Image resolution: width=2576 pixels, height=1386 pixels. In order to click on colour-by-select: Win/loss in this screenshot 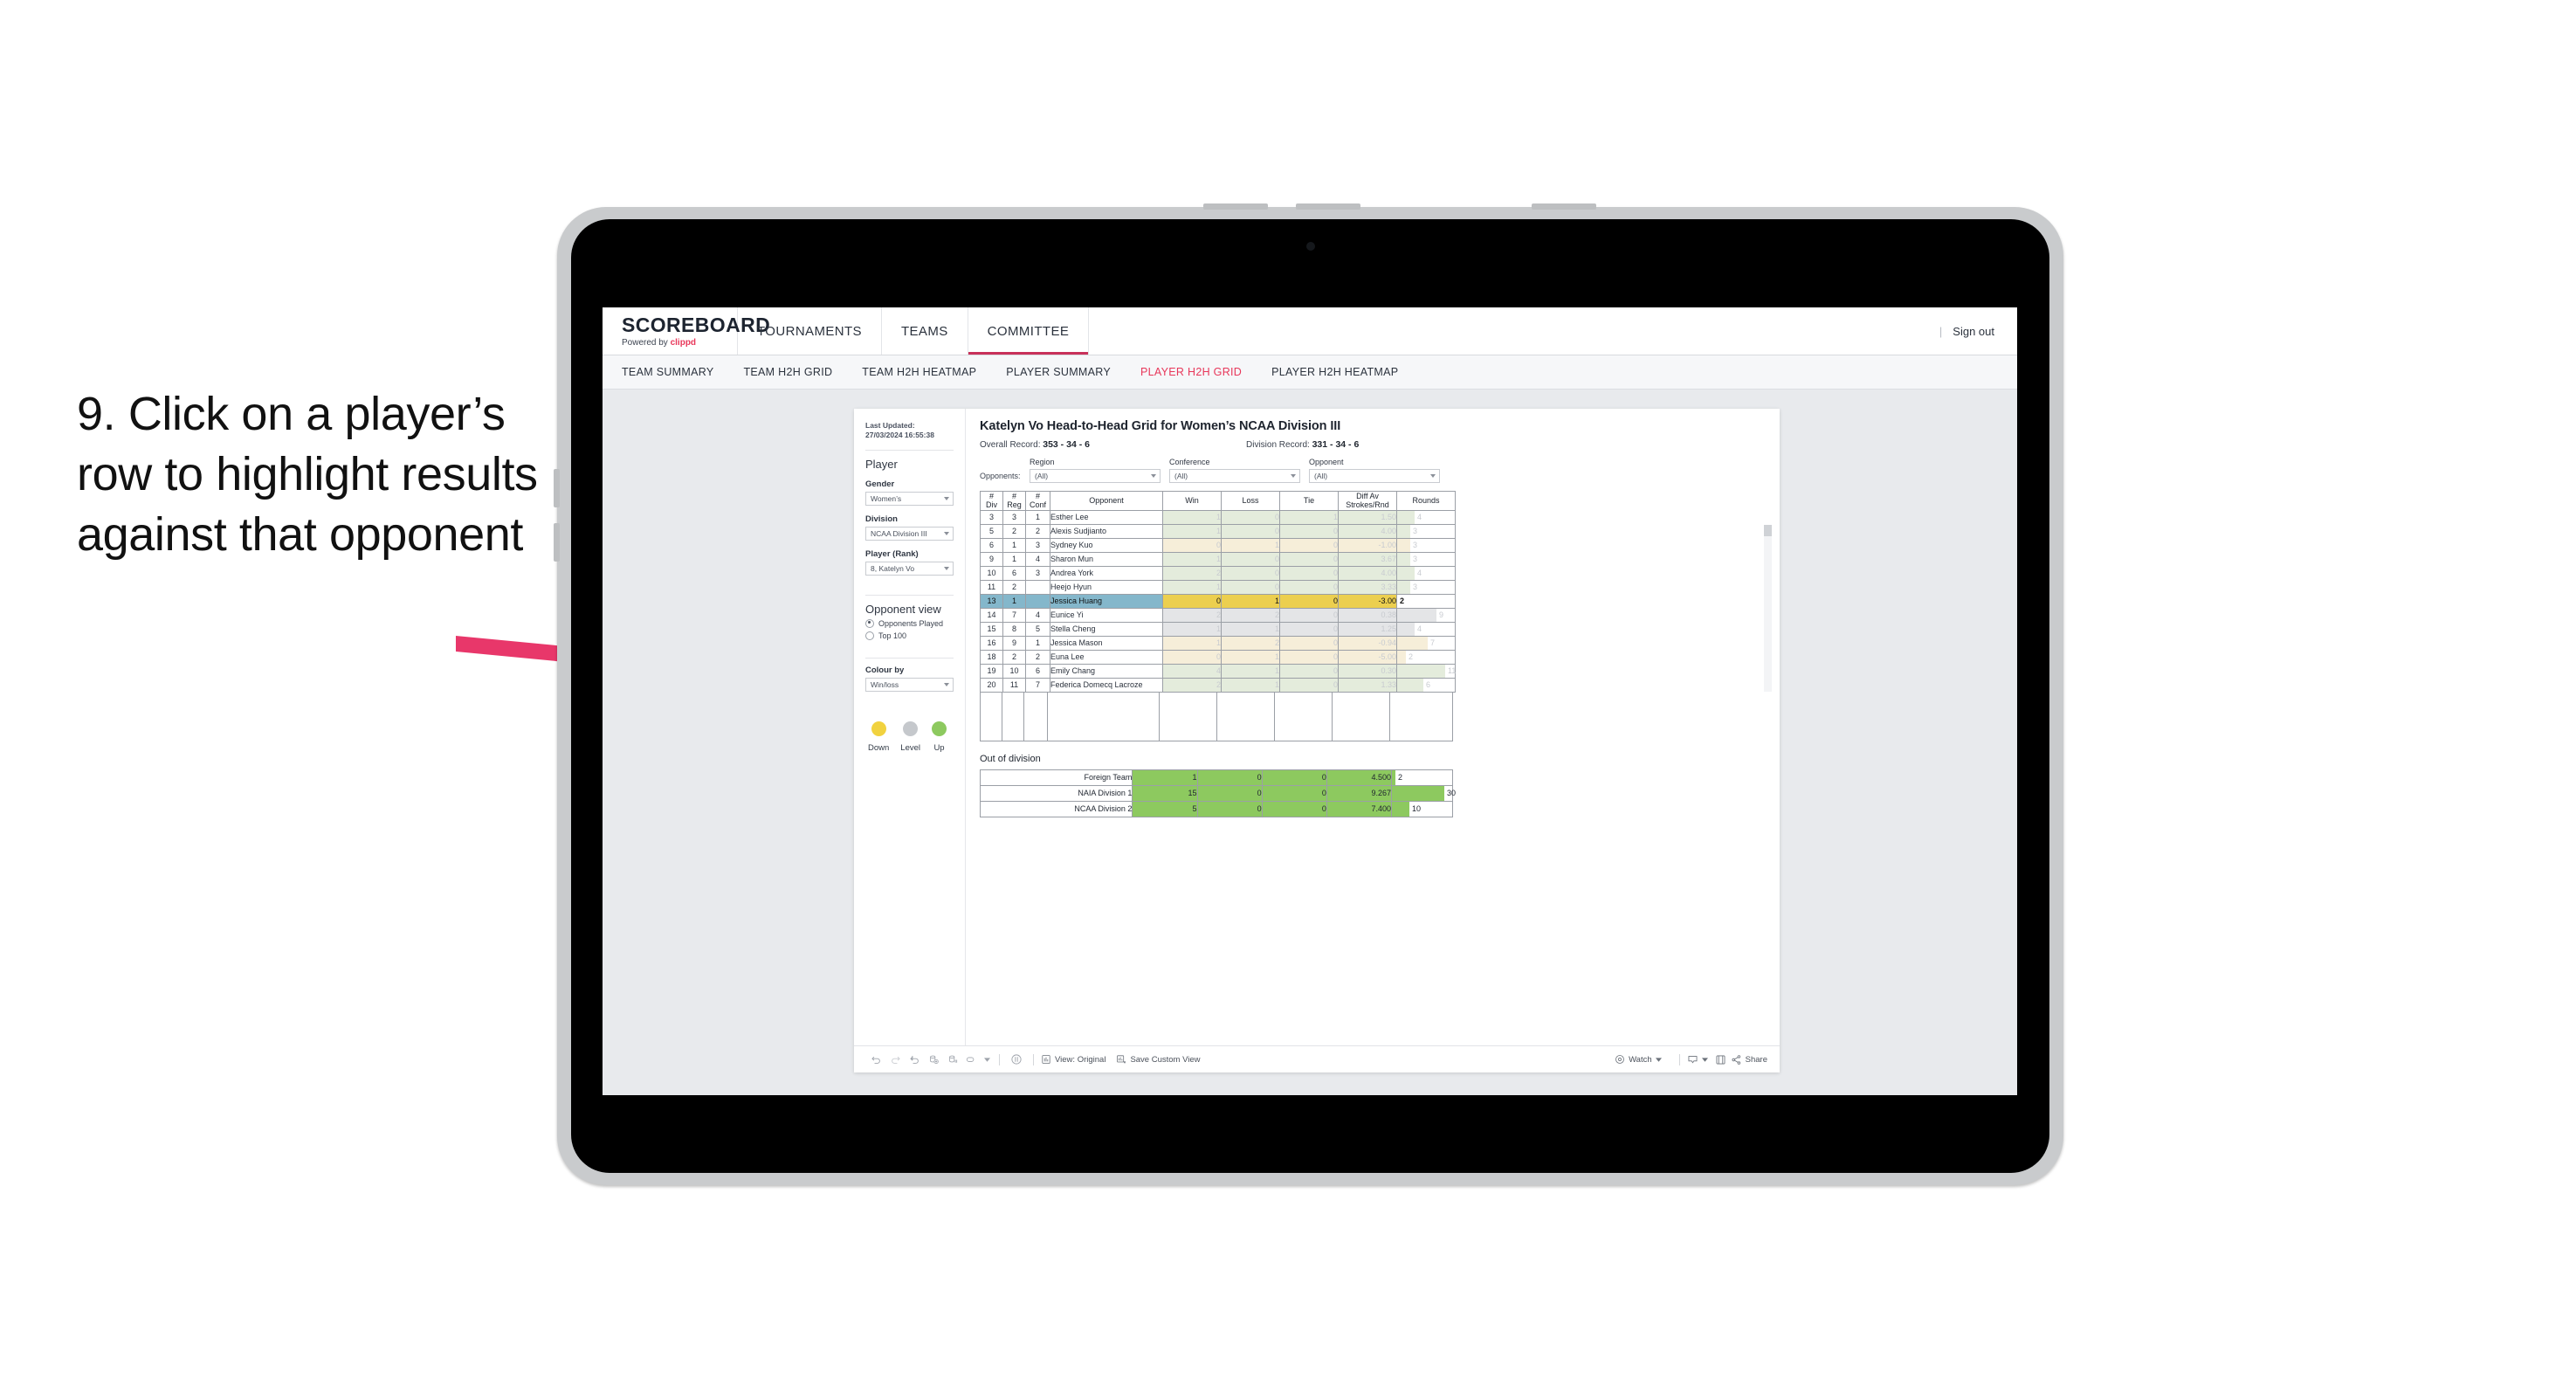, I will do `click(909, 684)`.